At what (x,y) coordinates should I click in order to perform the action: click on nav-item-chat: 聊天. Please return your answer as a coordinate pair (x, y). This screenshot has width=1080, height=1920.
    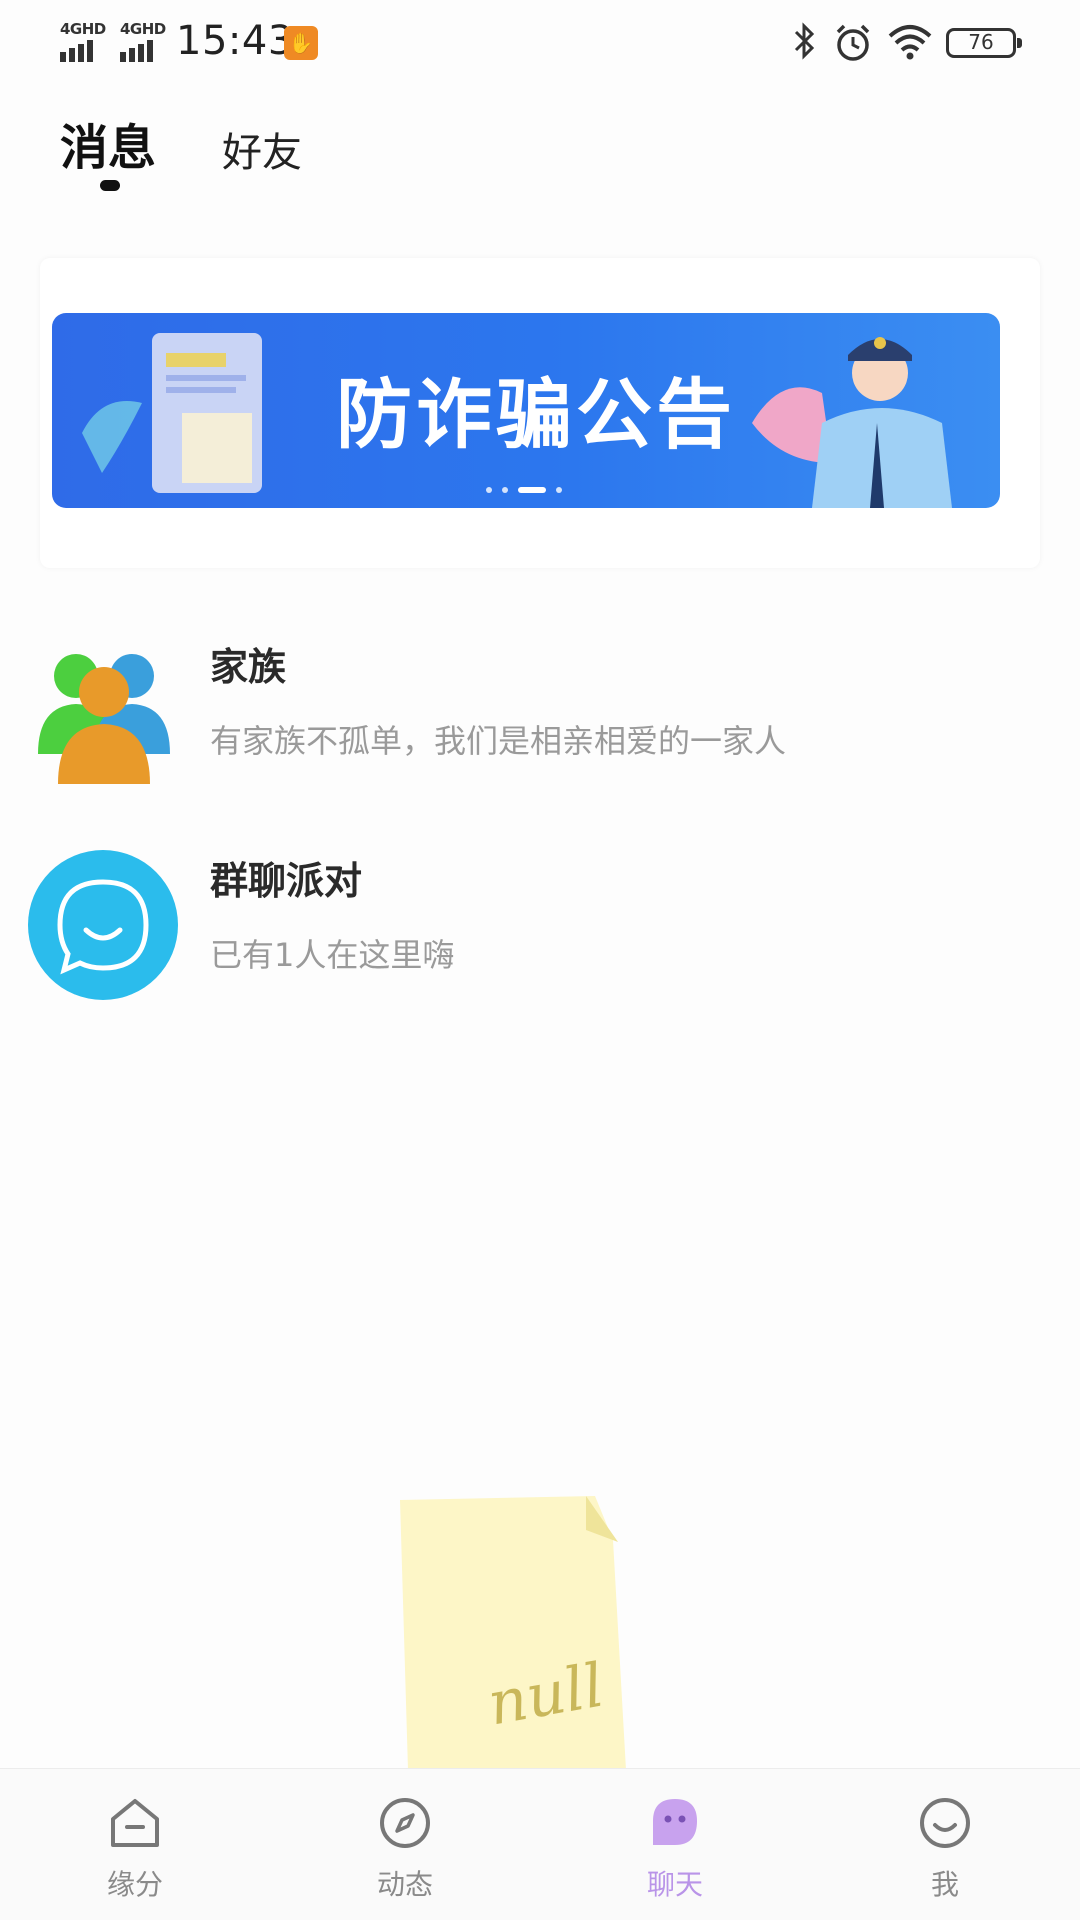
    Looking at the image, I should click on (675, 1844).